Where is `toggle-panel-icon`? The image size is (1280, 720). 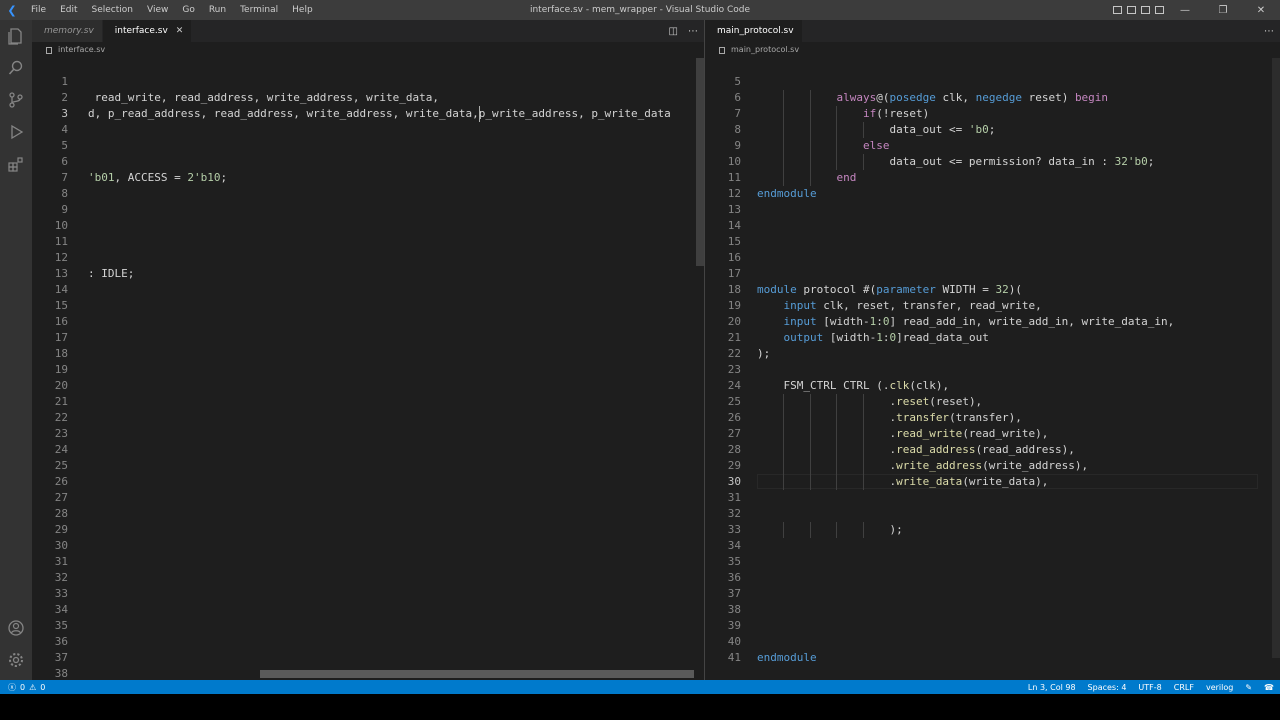 toggle-panel-icon is located at coordinates (1131, 10).